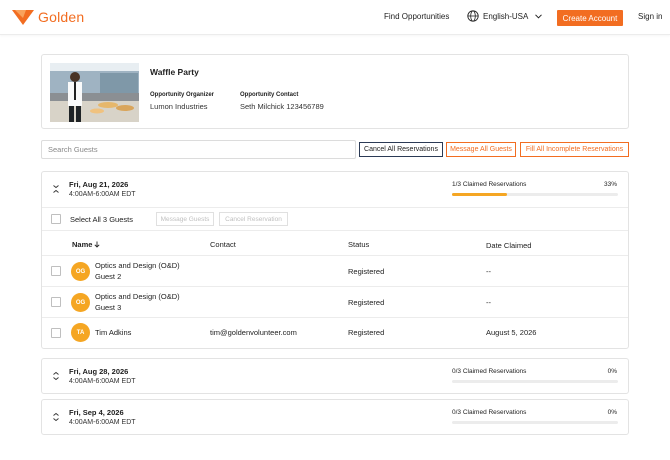 The width and height of the screenshot is (670, 460). Describe the element at coordinates (97, 244) in the screenshot. I see `sort-down-icon` at that location.